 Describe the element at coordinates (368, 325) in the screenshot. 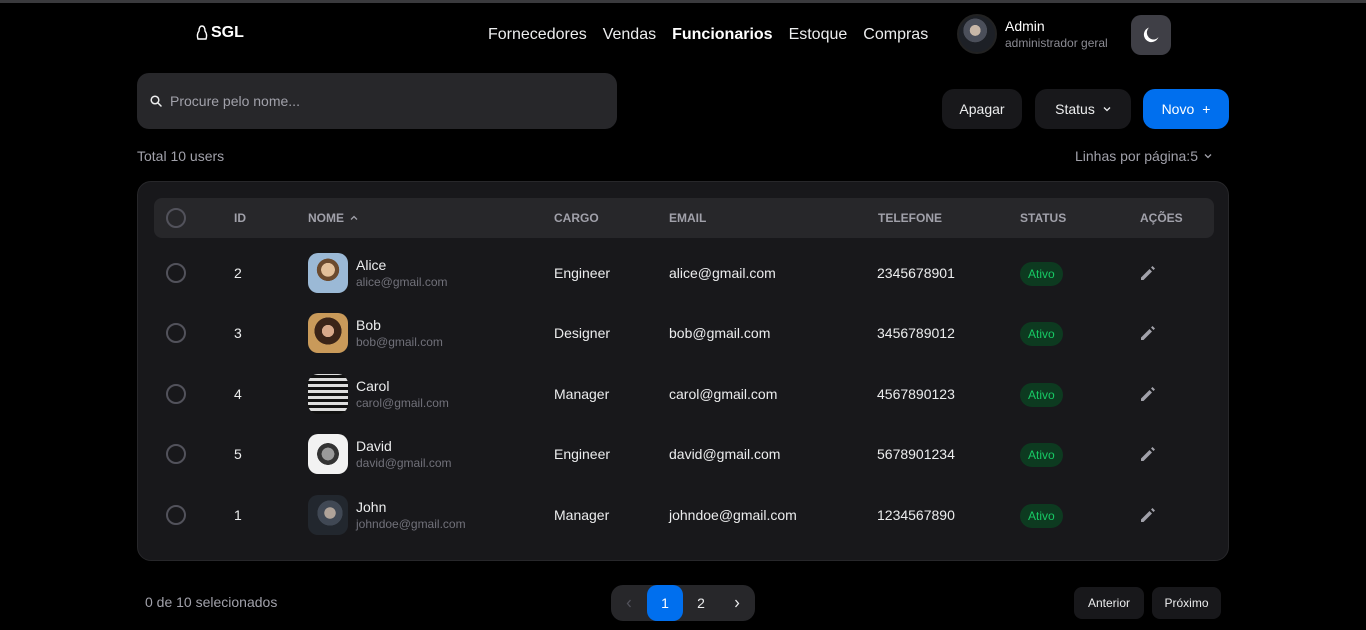

I see `user-name: Bob` at that location.